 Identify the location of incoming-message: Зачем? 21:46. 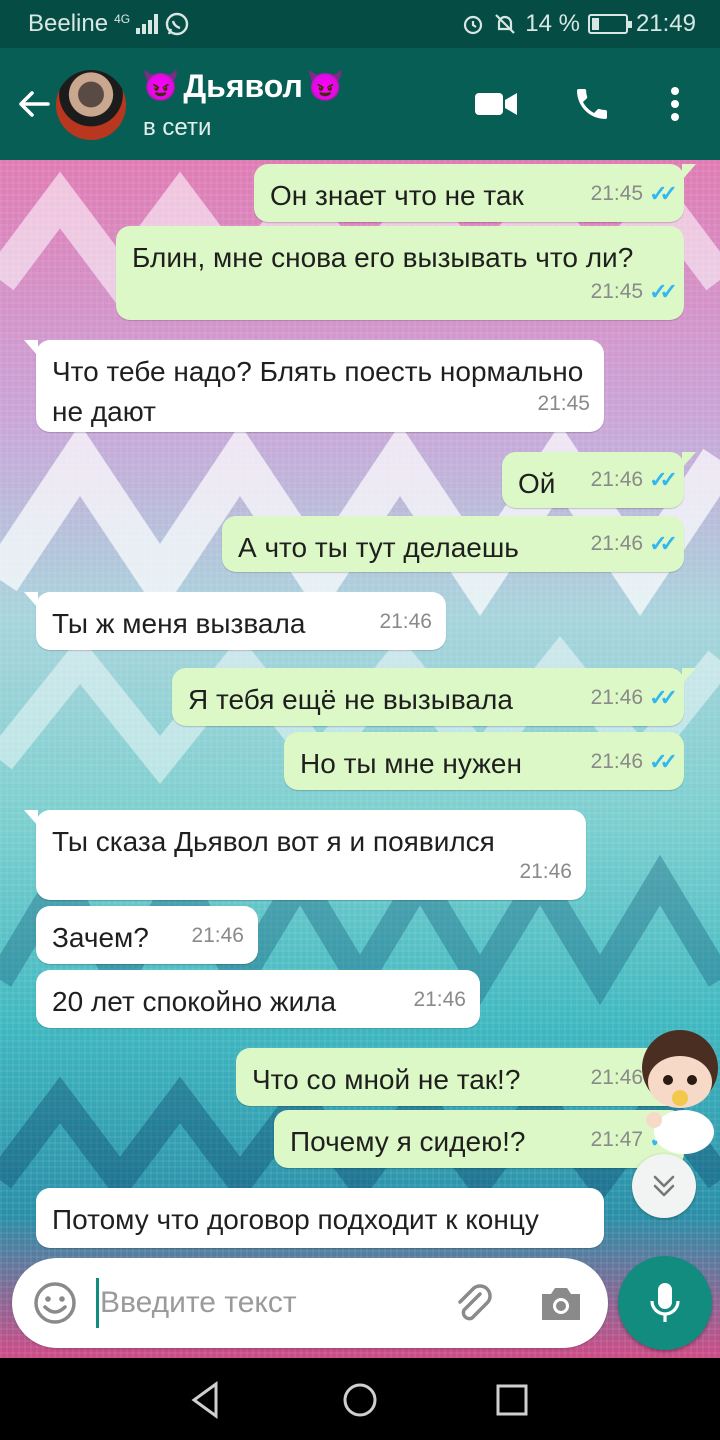
(147, 935).